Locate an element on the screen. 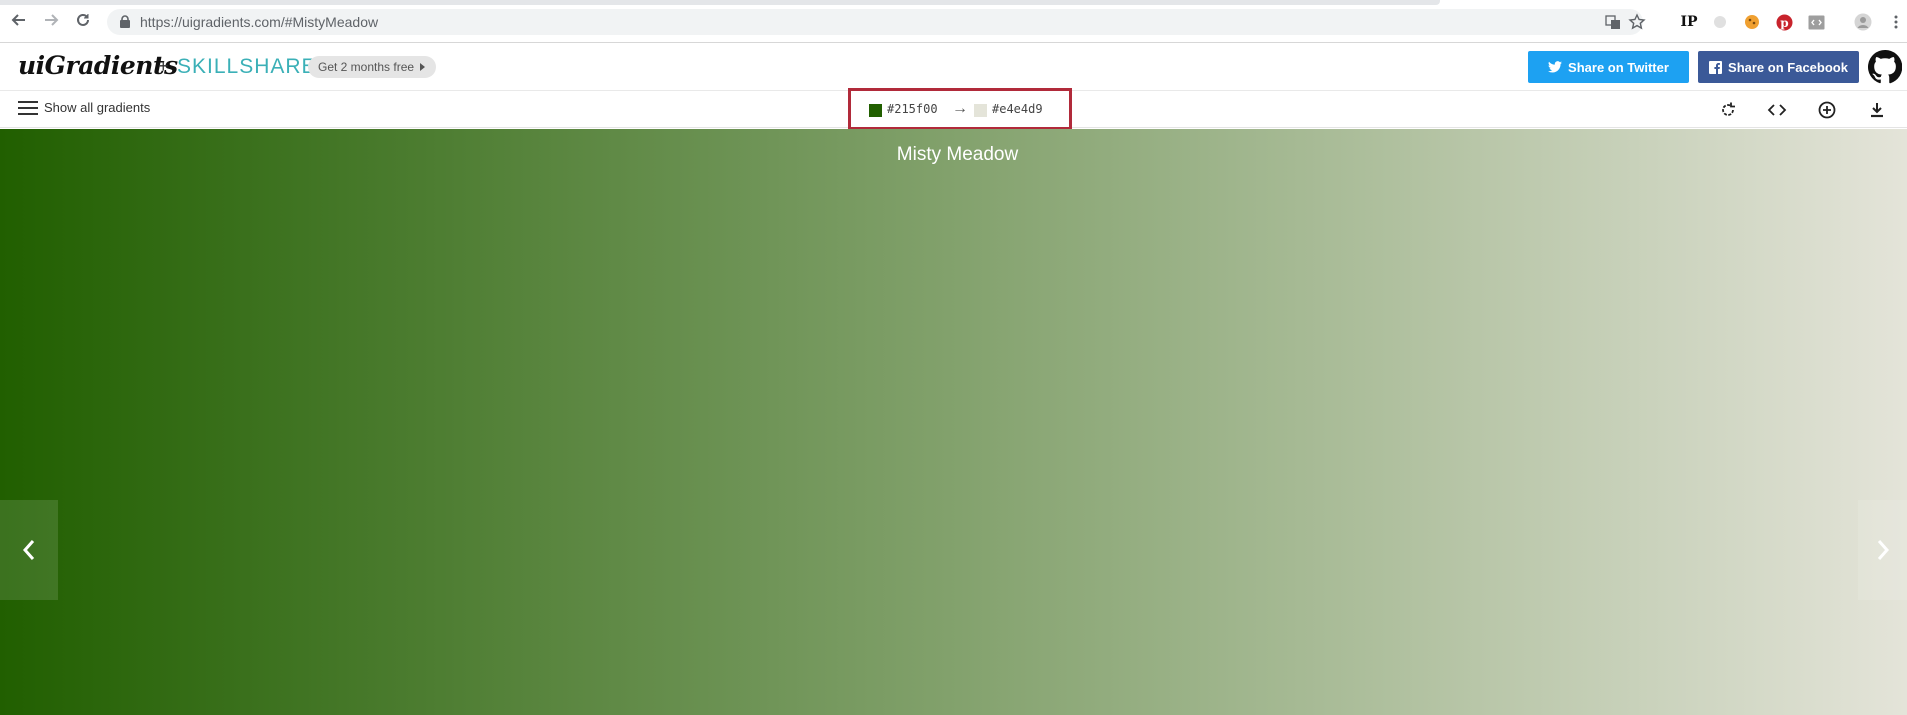  code-extension-icon is located at coordinates (1816, 22).